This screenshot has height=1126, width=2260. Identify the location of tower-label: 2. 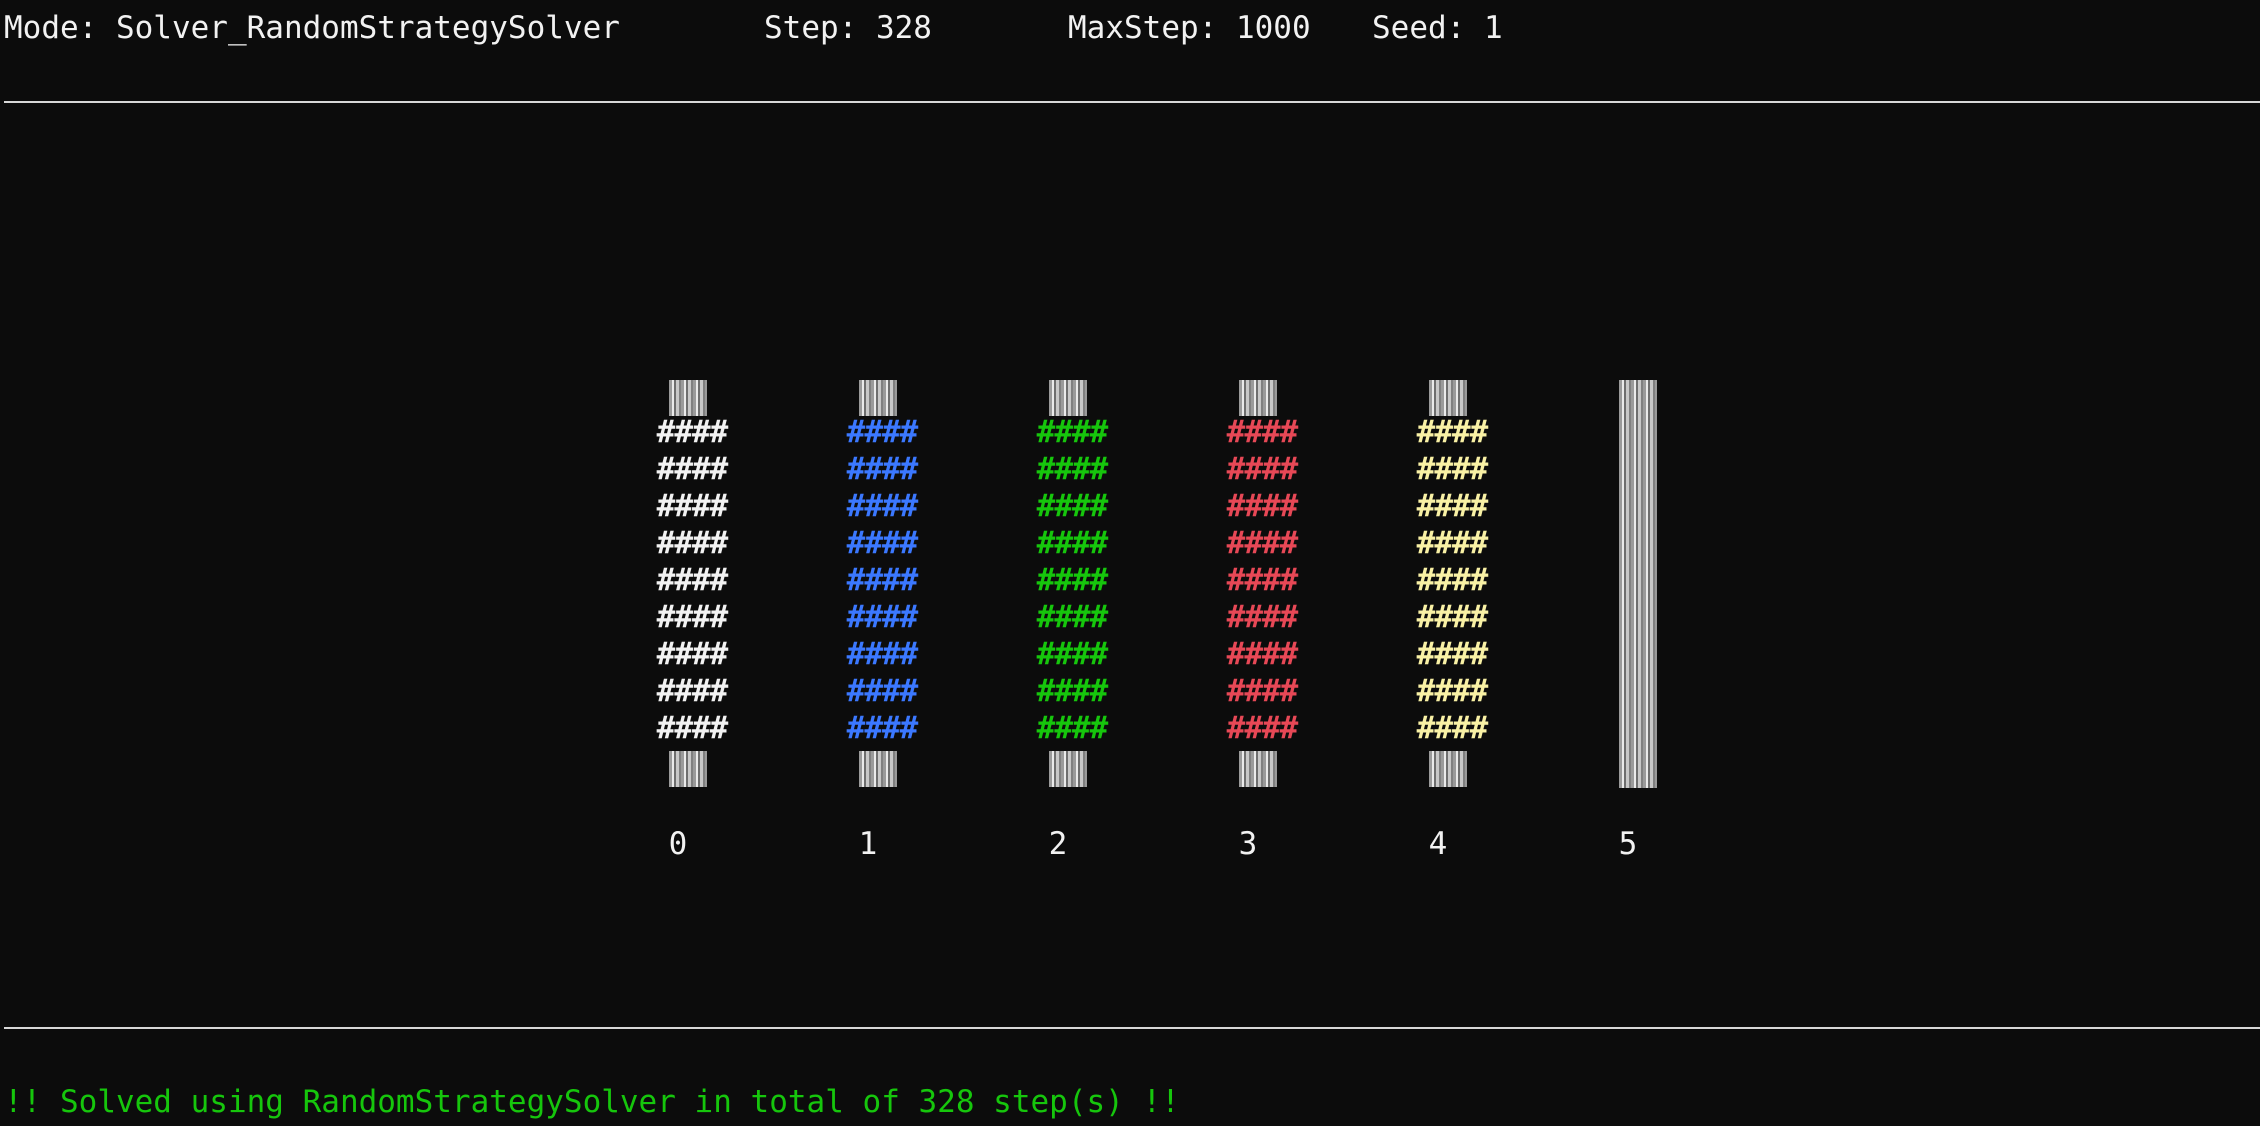
(1058, 844).